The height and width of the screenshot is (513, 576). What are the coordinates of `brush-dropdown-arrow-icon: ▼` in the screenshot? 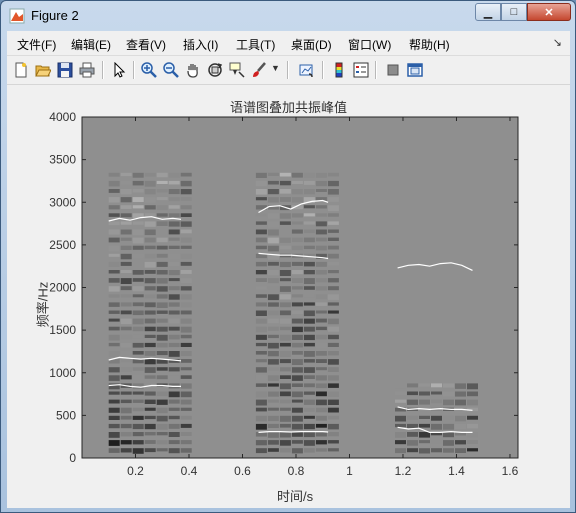 It's located at (275, 68).